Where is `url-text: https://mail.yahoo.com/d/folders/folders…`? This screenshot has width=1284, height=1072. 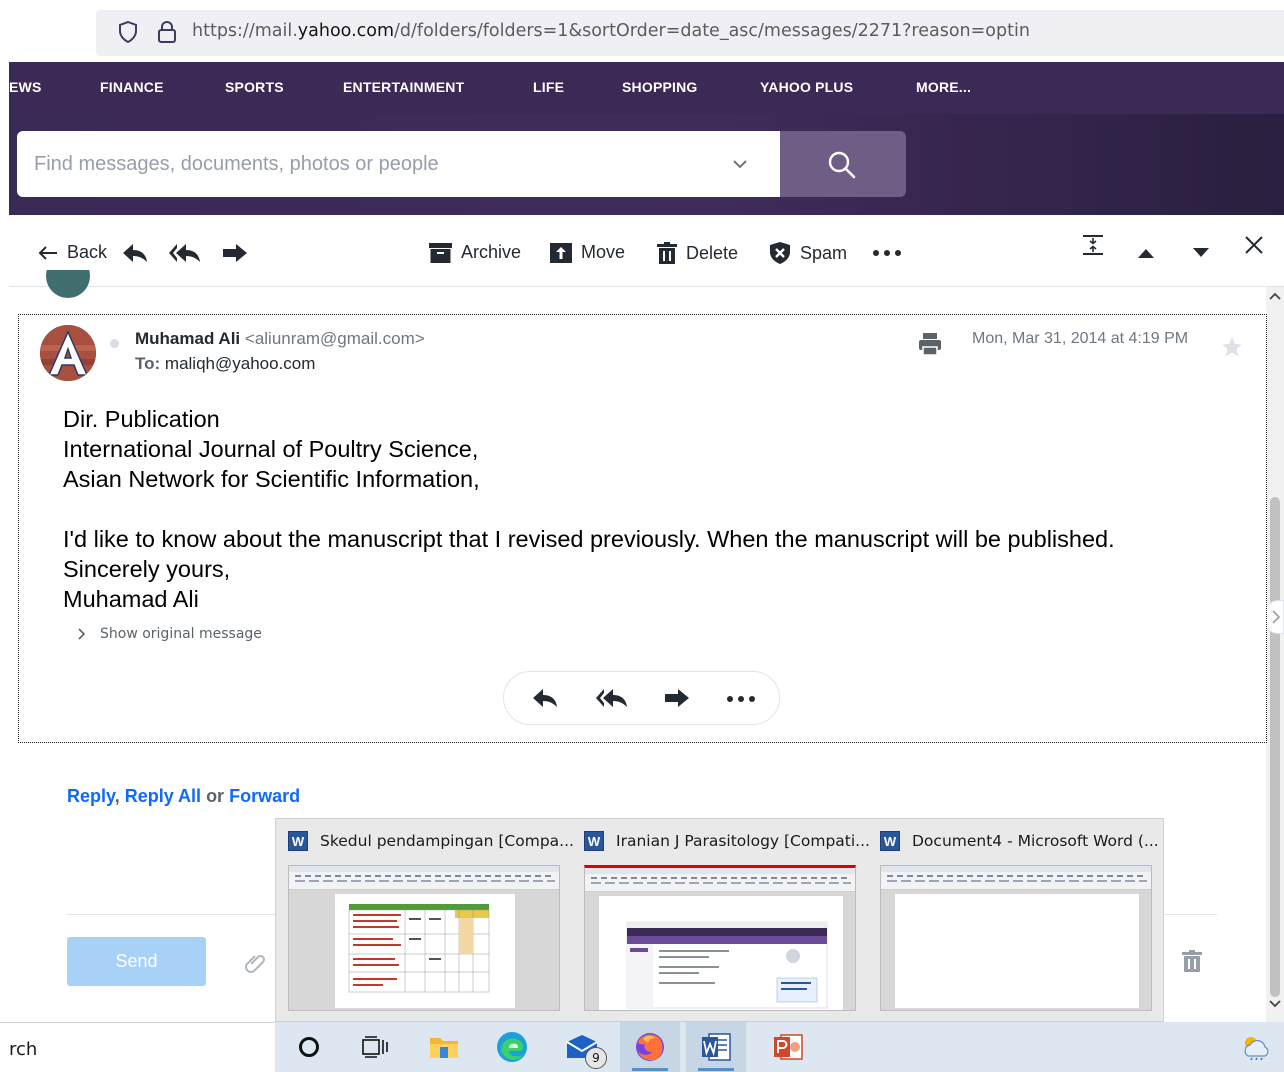
url-text: https://mail.yahoo.com/d/folders/folders… is located at coordinates (611, 31).